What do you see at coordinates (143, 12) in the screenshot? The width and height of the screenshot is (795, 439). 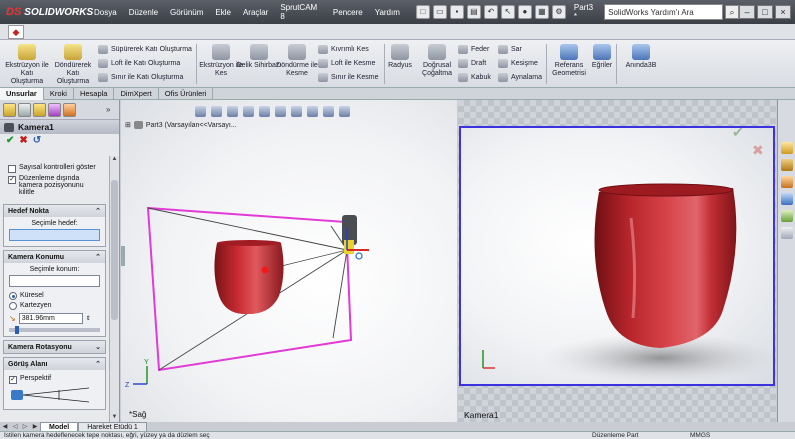 I see `menu-edit: Düzenle` at bounding box center [143, 12].